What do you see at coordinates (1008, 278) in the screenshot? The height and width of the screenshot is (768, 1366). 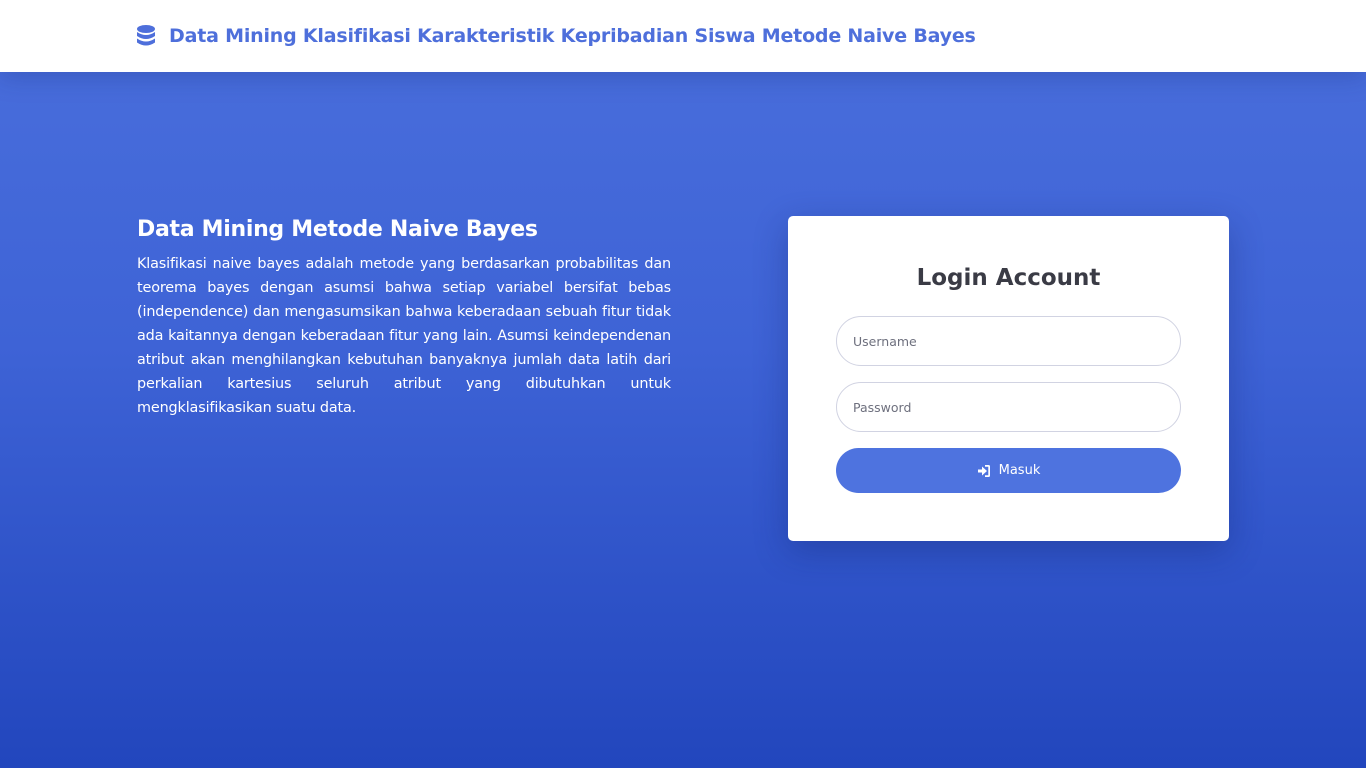 I see `login-title: Login Account` at bounding box center [1008, 278].